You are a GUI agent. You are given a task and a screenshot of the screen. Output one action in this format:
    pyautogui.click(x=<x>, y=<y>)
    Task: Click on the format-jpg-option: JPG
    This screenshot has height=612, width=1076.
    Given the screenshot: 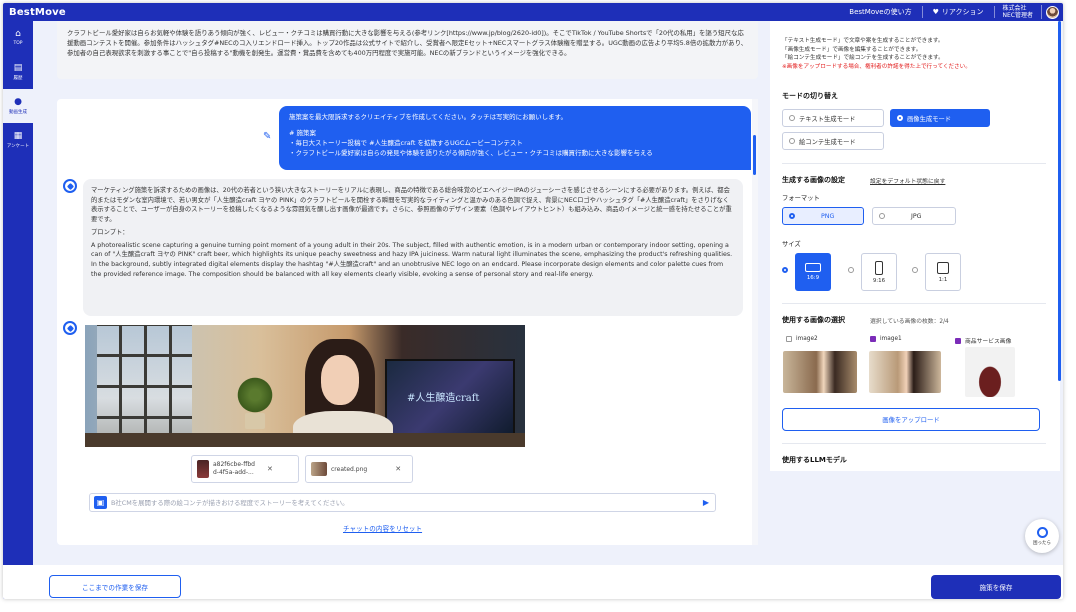 What is the action you would take?
    pyautogui.click(x=914, y=216)
    